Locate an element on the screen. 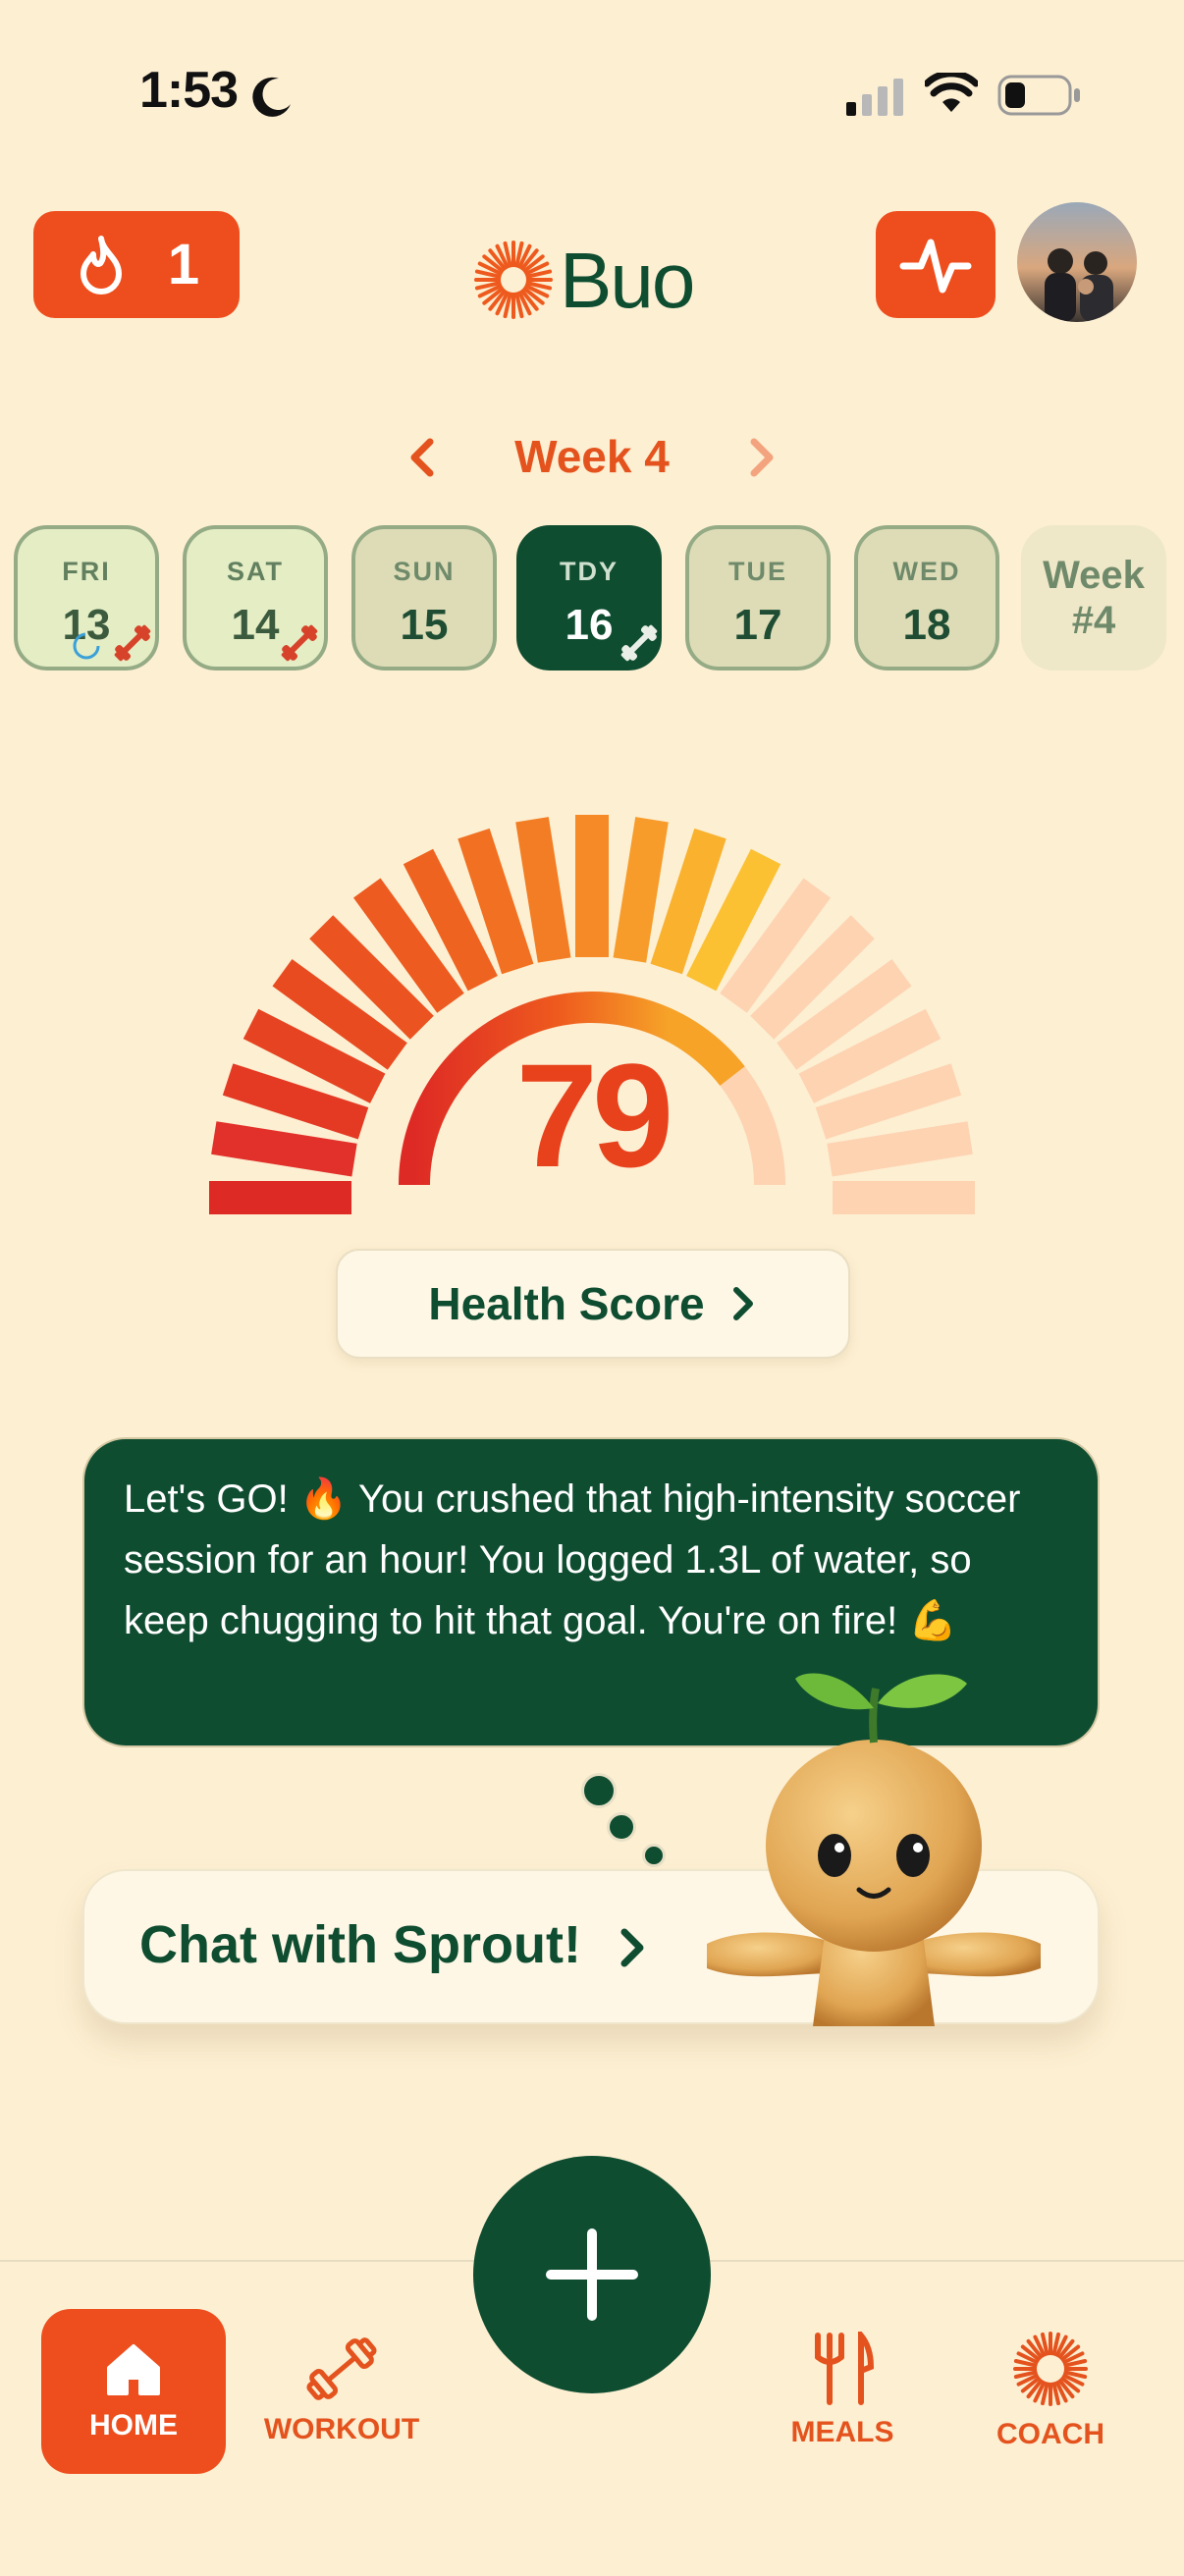 The width and height of the screenshot is (1184, 2576). tab-coach: COACH is located at coordinates (1051, 2390).